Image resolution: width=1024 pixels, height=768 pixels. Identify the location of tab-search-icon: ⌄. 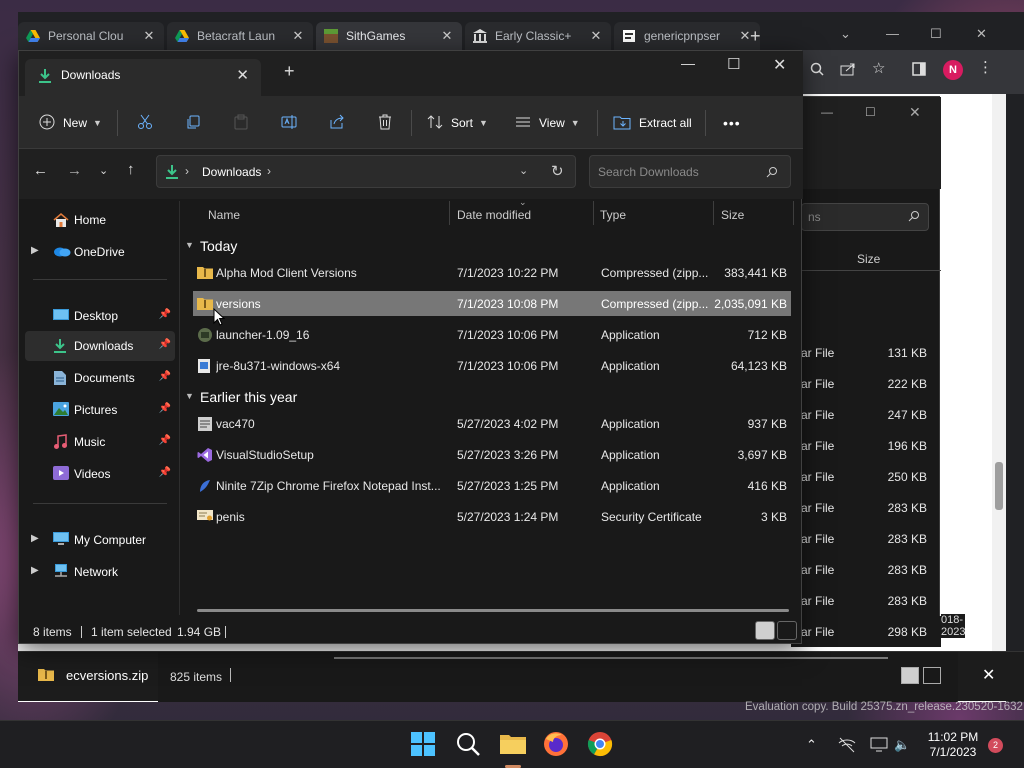
(845, 34).